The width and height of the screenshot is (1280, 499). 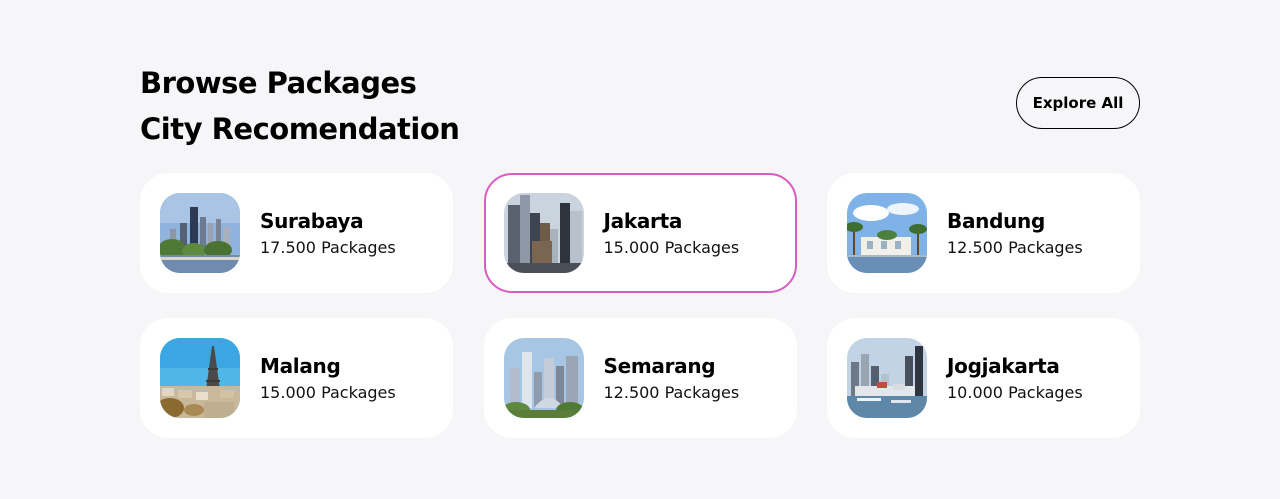 What do you see at coordinates (887, 233) in the screenshot?
I see `waterfront-palms-image` at bounding box center [887, 233].